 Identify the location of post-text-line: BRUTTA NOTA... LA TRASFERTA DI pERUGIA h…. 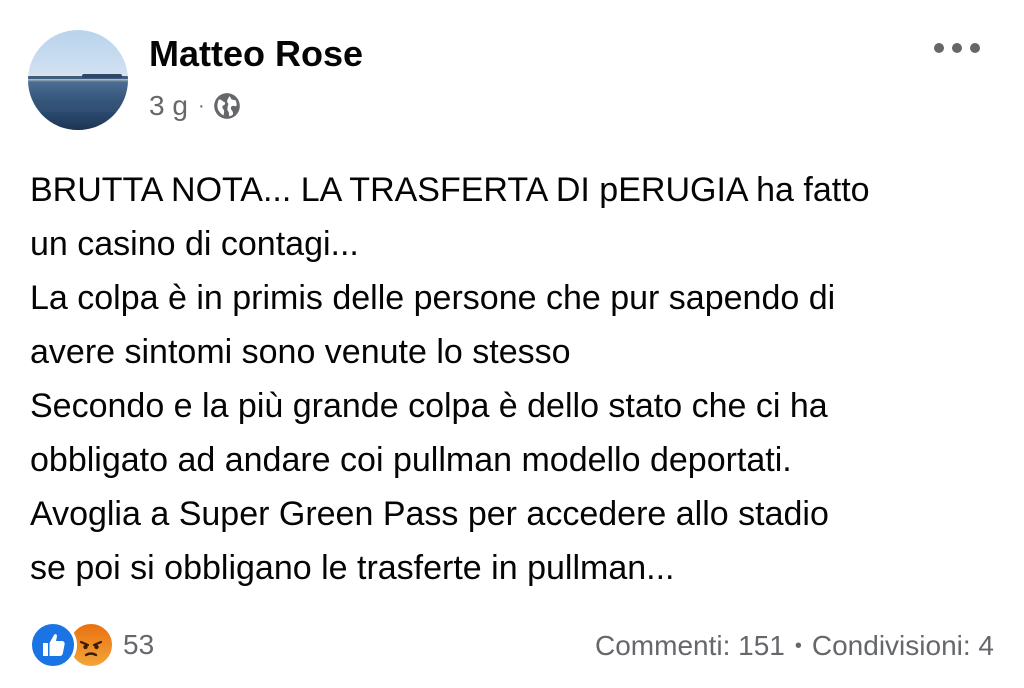
(450, 190).